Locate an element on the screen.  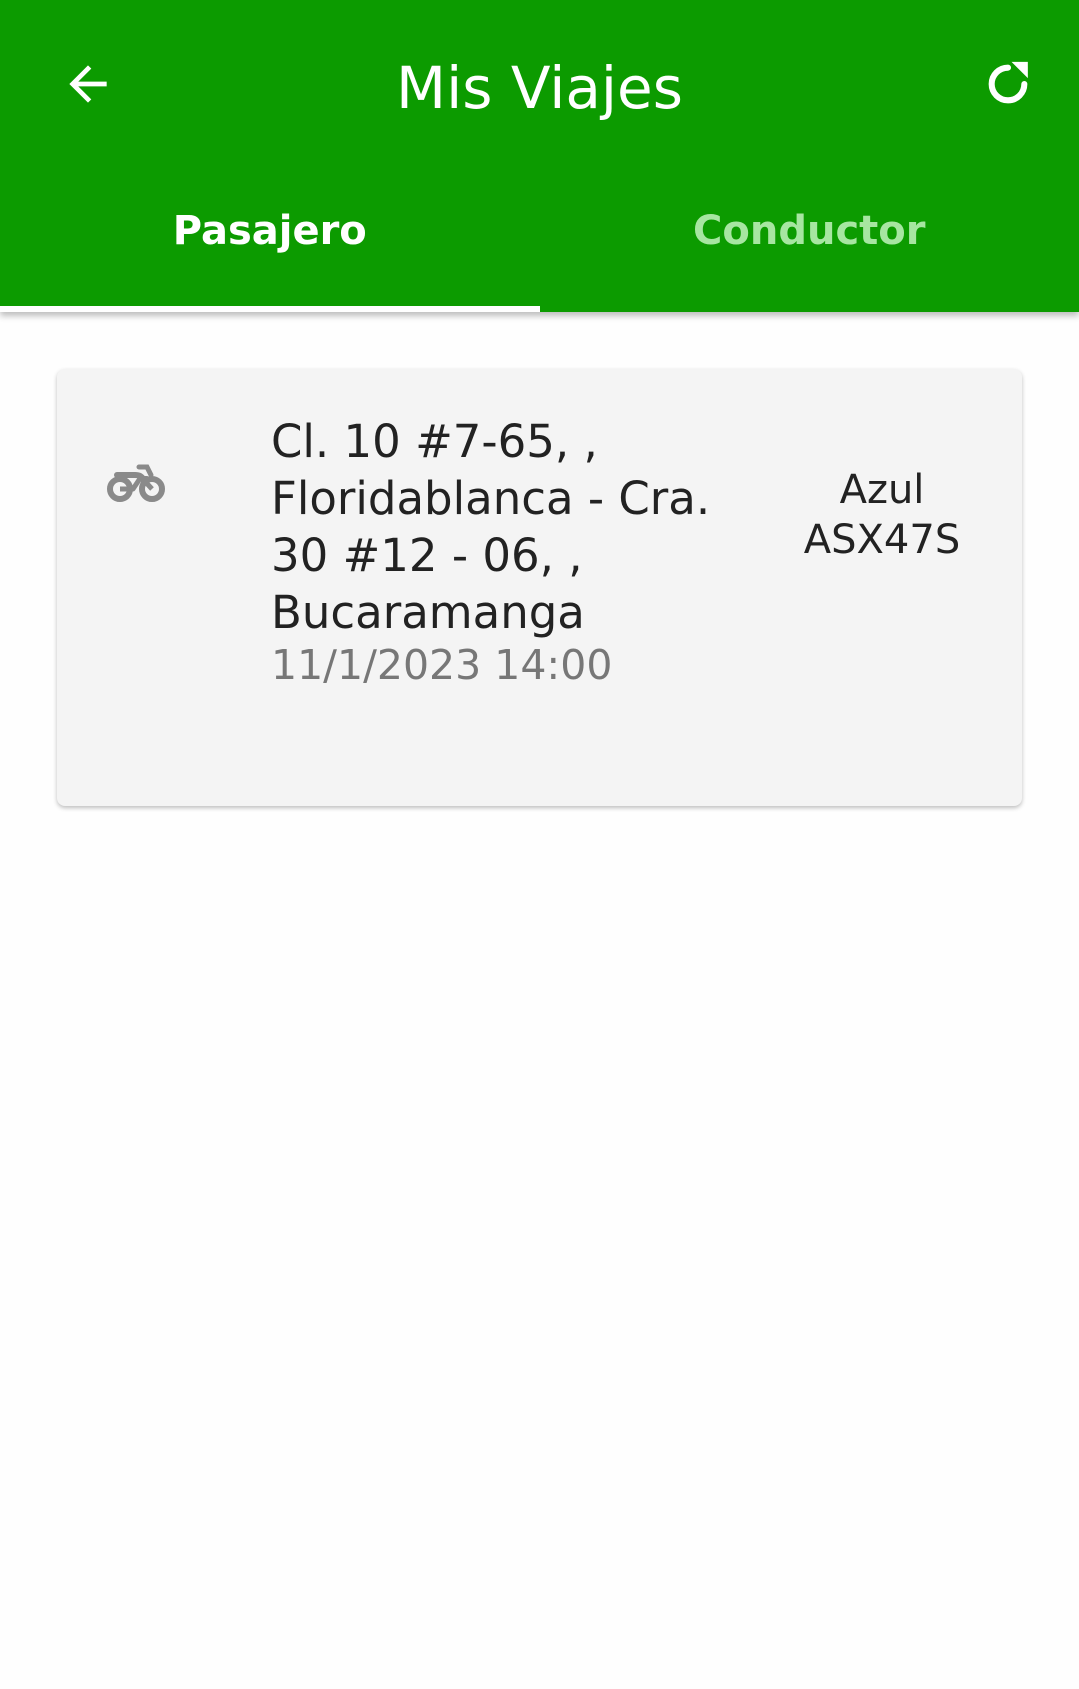
motorcycle-icon is located at coordinates (136, 483).